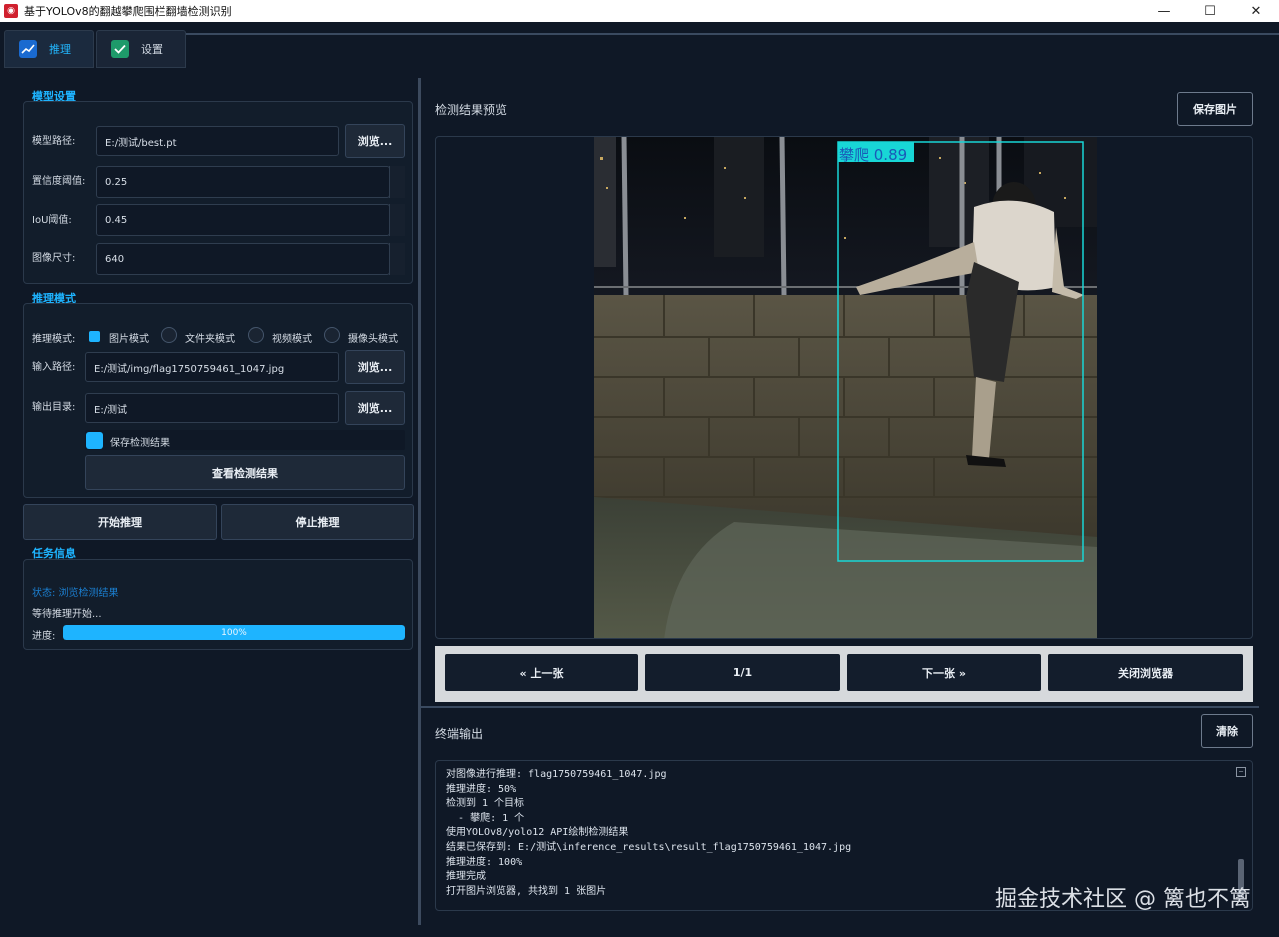  Describe the element at coordinates (129, 339) in the screenshot. I see `radio-image-mode-label: 图片模式` at that location.